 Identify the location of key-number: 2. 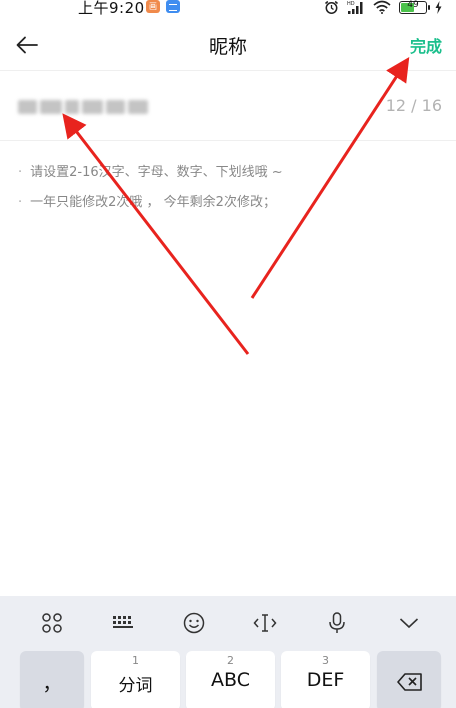
(230, 660).